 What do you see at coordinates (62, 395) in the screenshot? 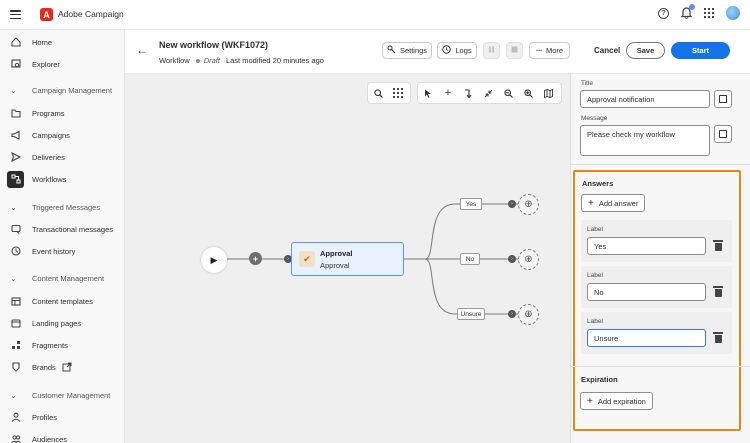
I see `section-customer-management: ⌄ Customer Management` at bounding box center [62, 395].